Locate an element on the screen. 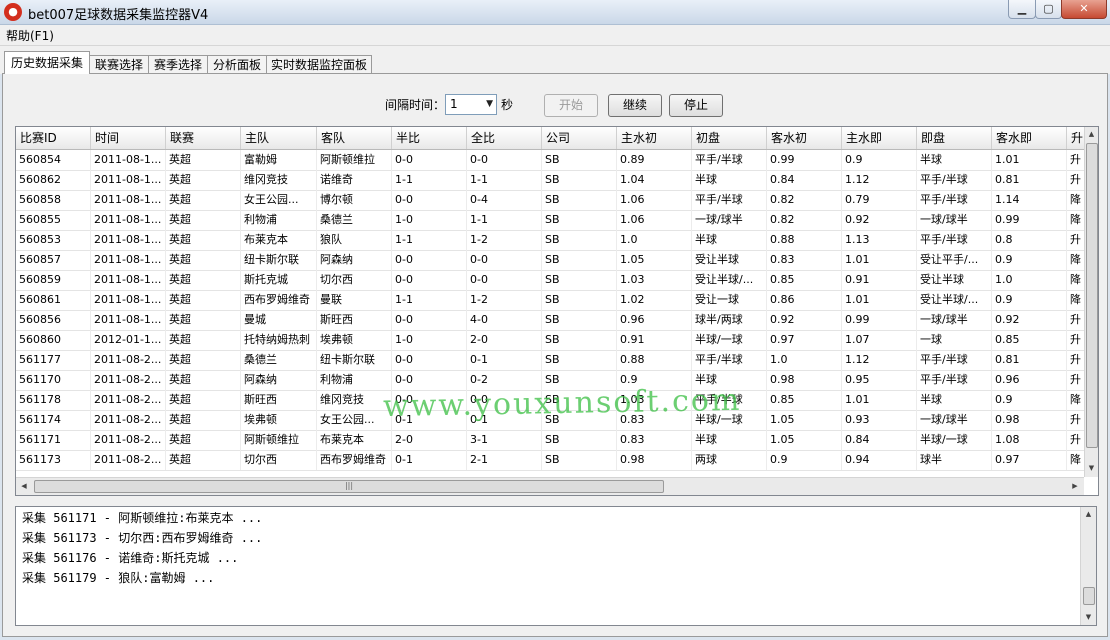 The image size is (1110, 640). col-match-id: 560855 is located at coordinates (53, 220).